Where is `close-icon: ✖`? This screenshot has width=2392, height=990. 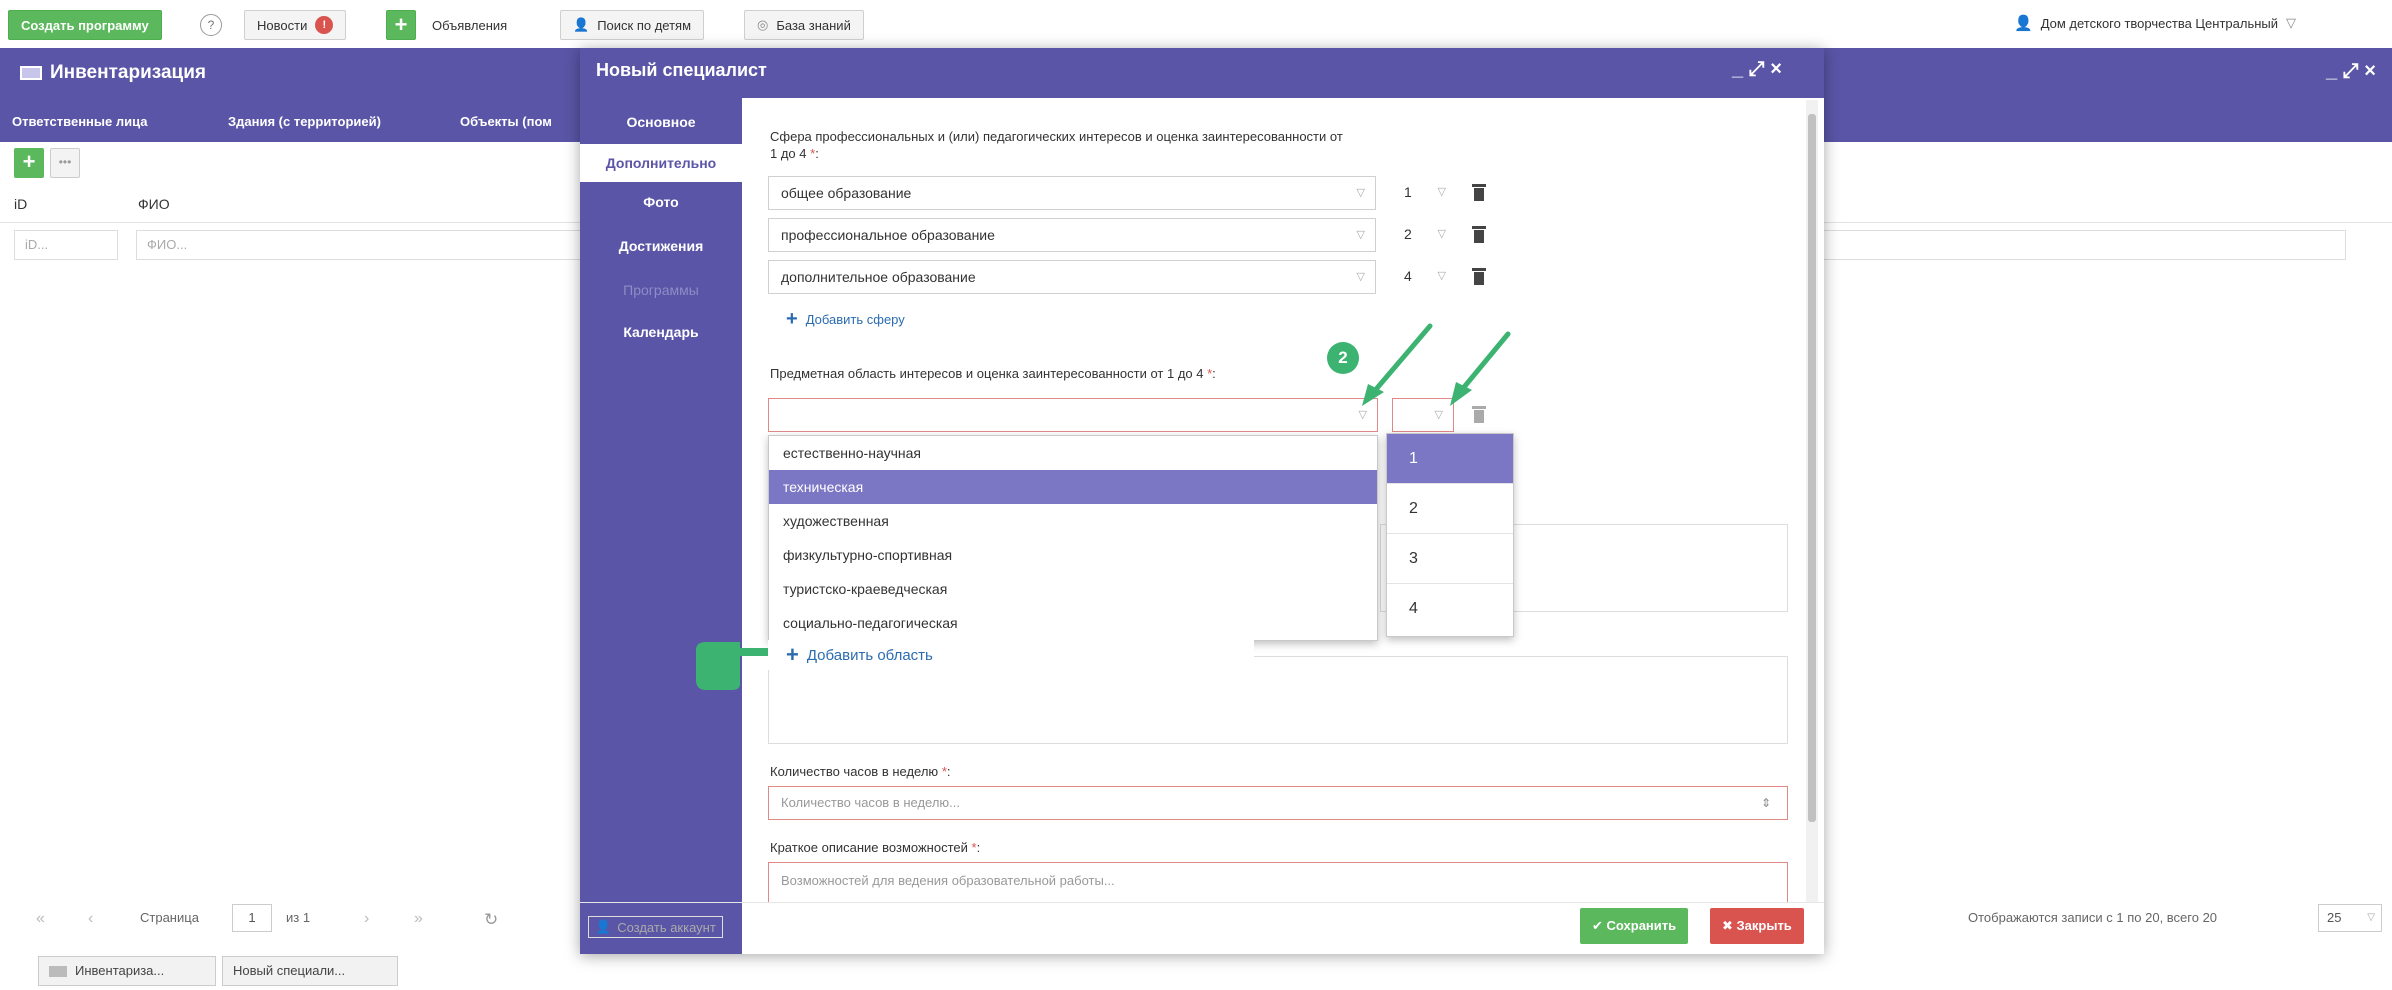 close-icon: ✖ is located at coordinates (1729, 925).